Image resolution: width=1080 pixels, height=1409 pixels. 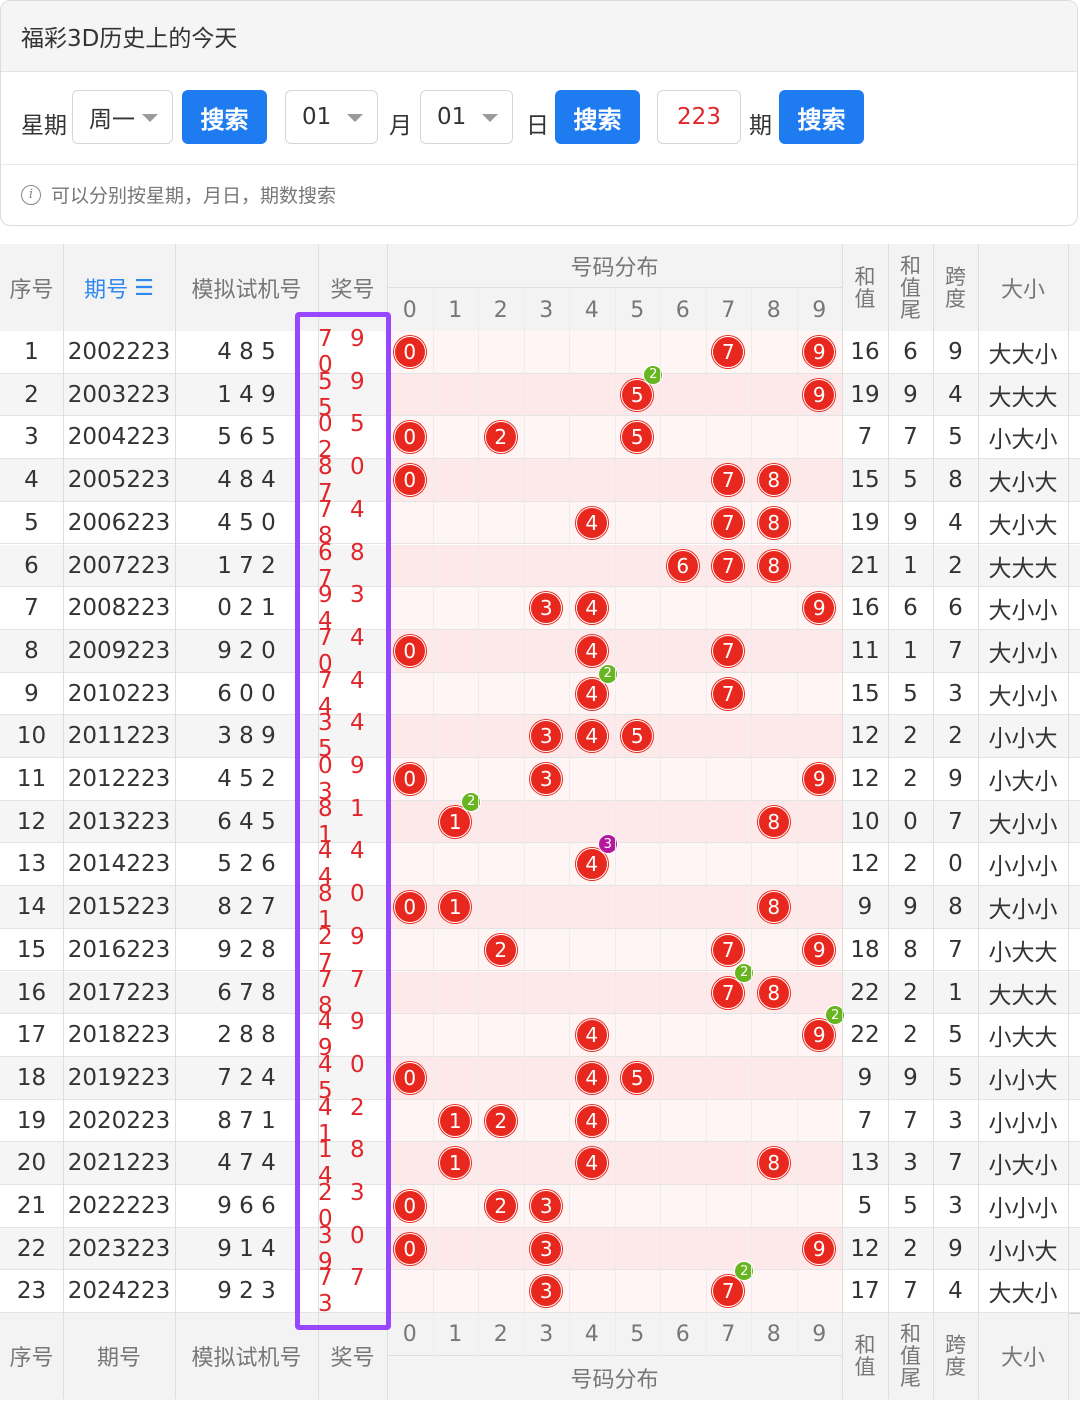 I want to click on row-seq: 3, so click(x=31, y=437).